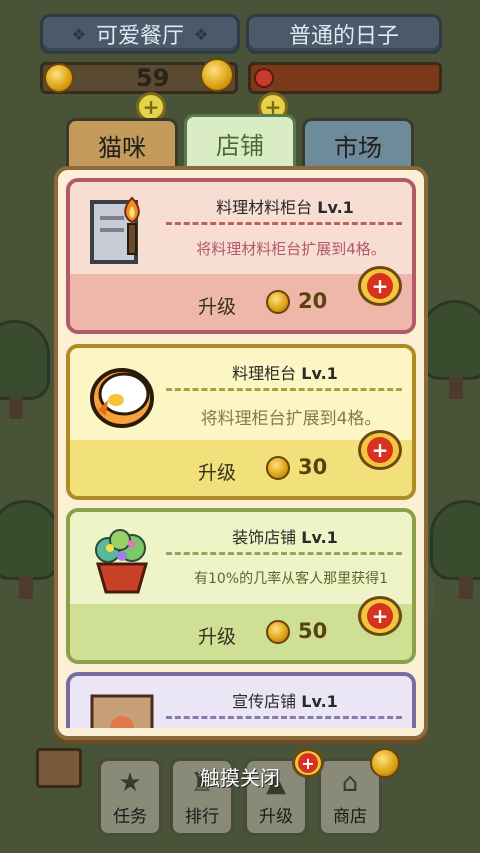  Describe the element at coordinates (122, 708) in the screenshot. I see `promo-stand-icon` at that location.